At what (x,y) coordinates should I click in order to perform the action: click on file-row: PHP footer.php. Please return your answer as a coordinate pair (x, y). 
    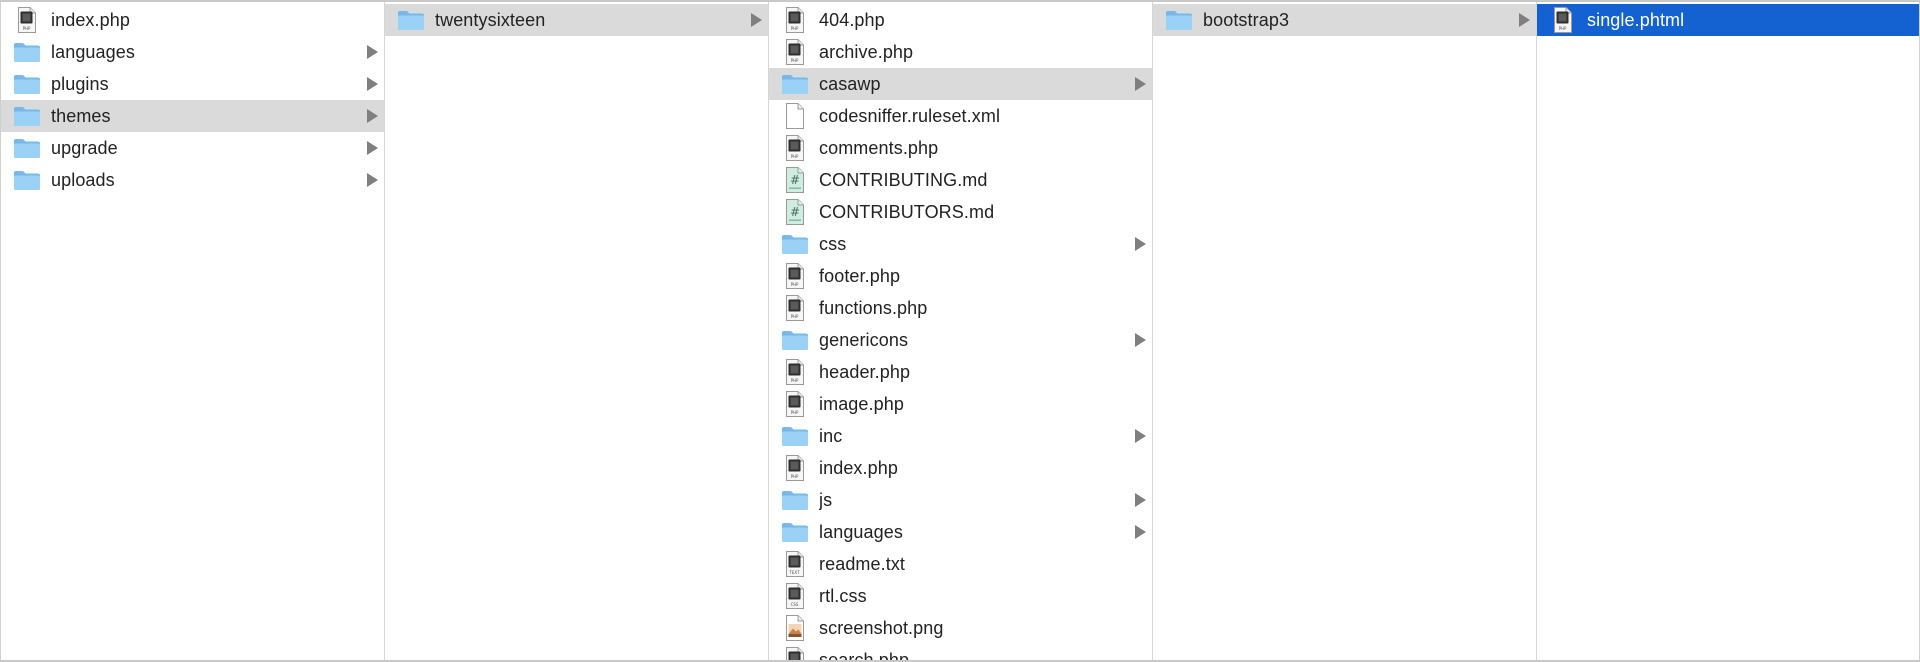
    Looking at the image, I should click on (960, 276).